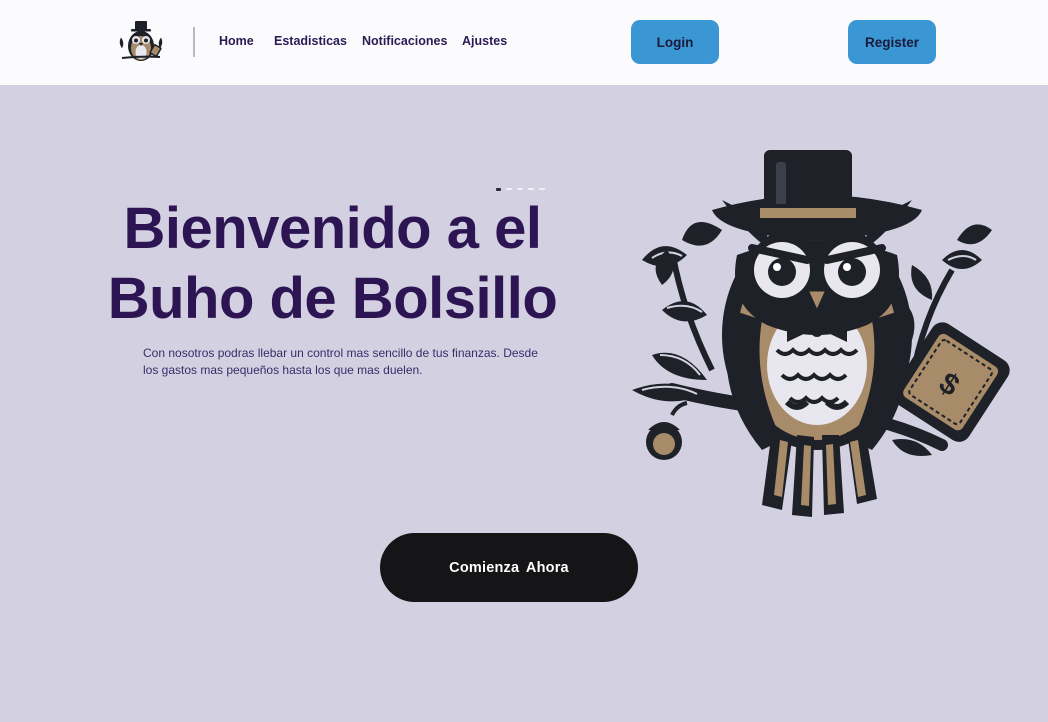  I want to click on start-now-button: Comienza Ahora, so click(509, 567).